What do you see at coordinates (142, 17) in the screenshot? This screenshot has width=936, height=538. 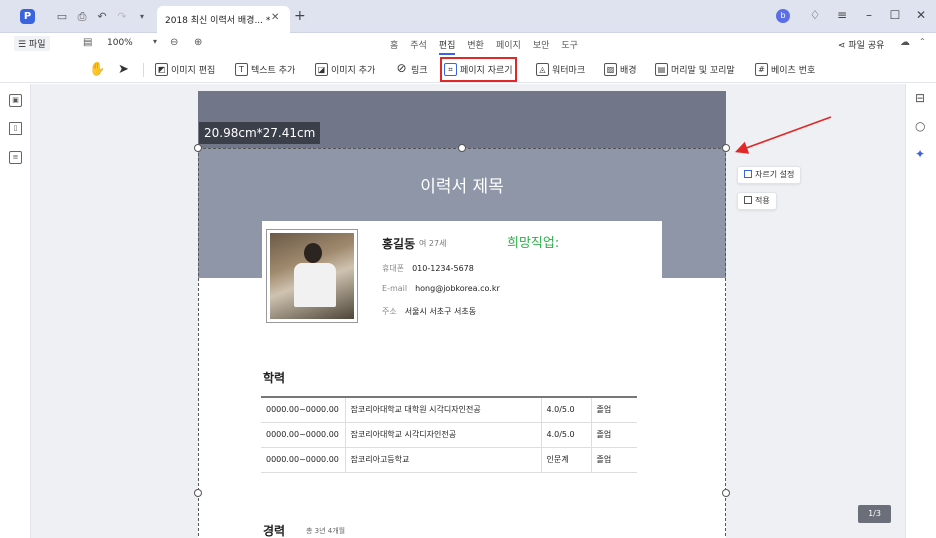 I see `dropdown-icon: ▾` at bounding box center [142, 17].